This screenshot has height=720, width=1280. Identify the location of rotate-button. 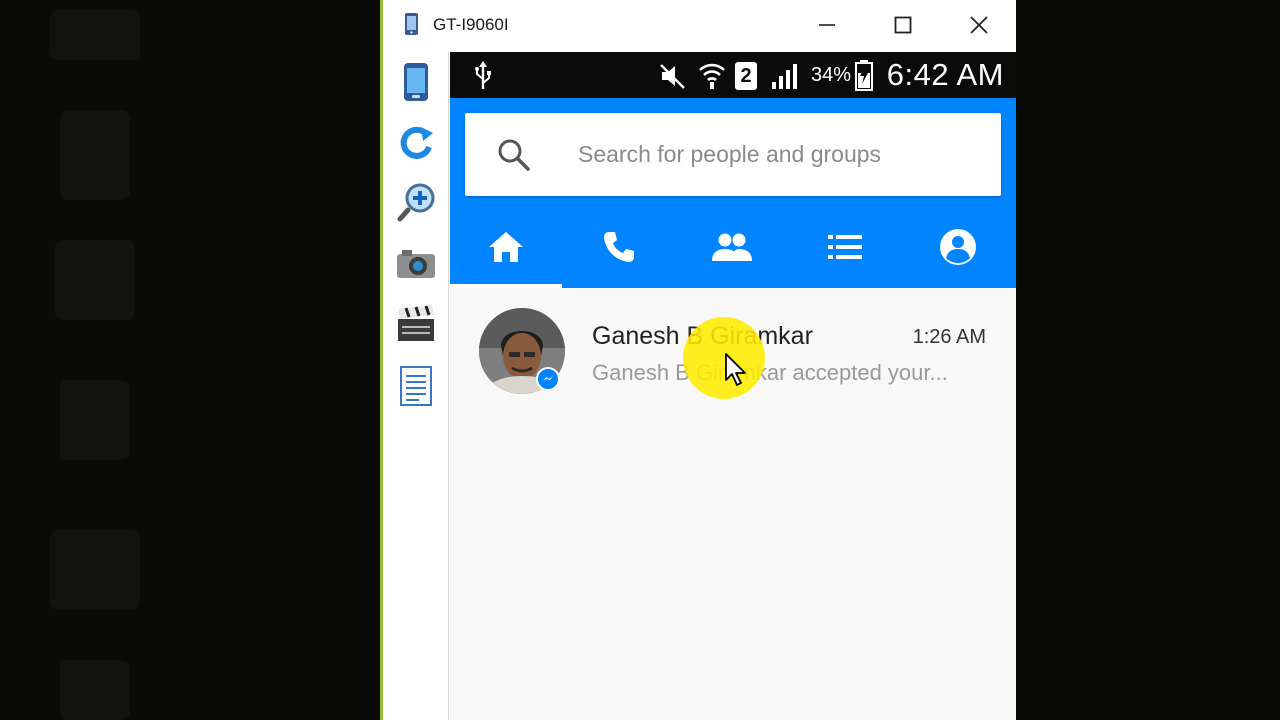
(416, 142).